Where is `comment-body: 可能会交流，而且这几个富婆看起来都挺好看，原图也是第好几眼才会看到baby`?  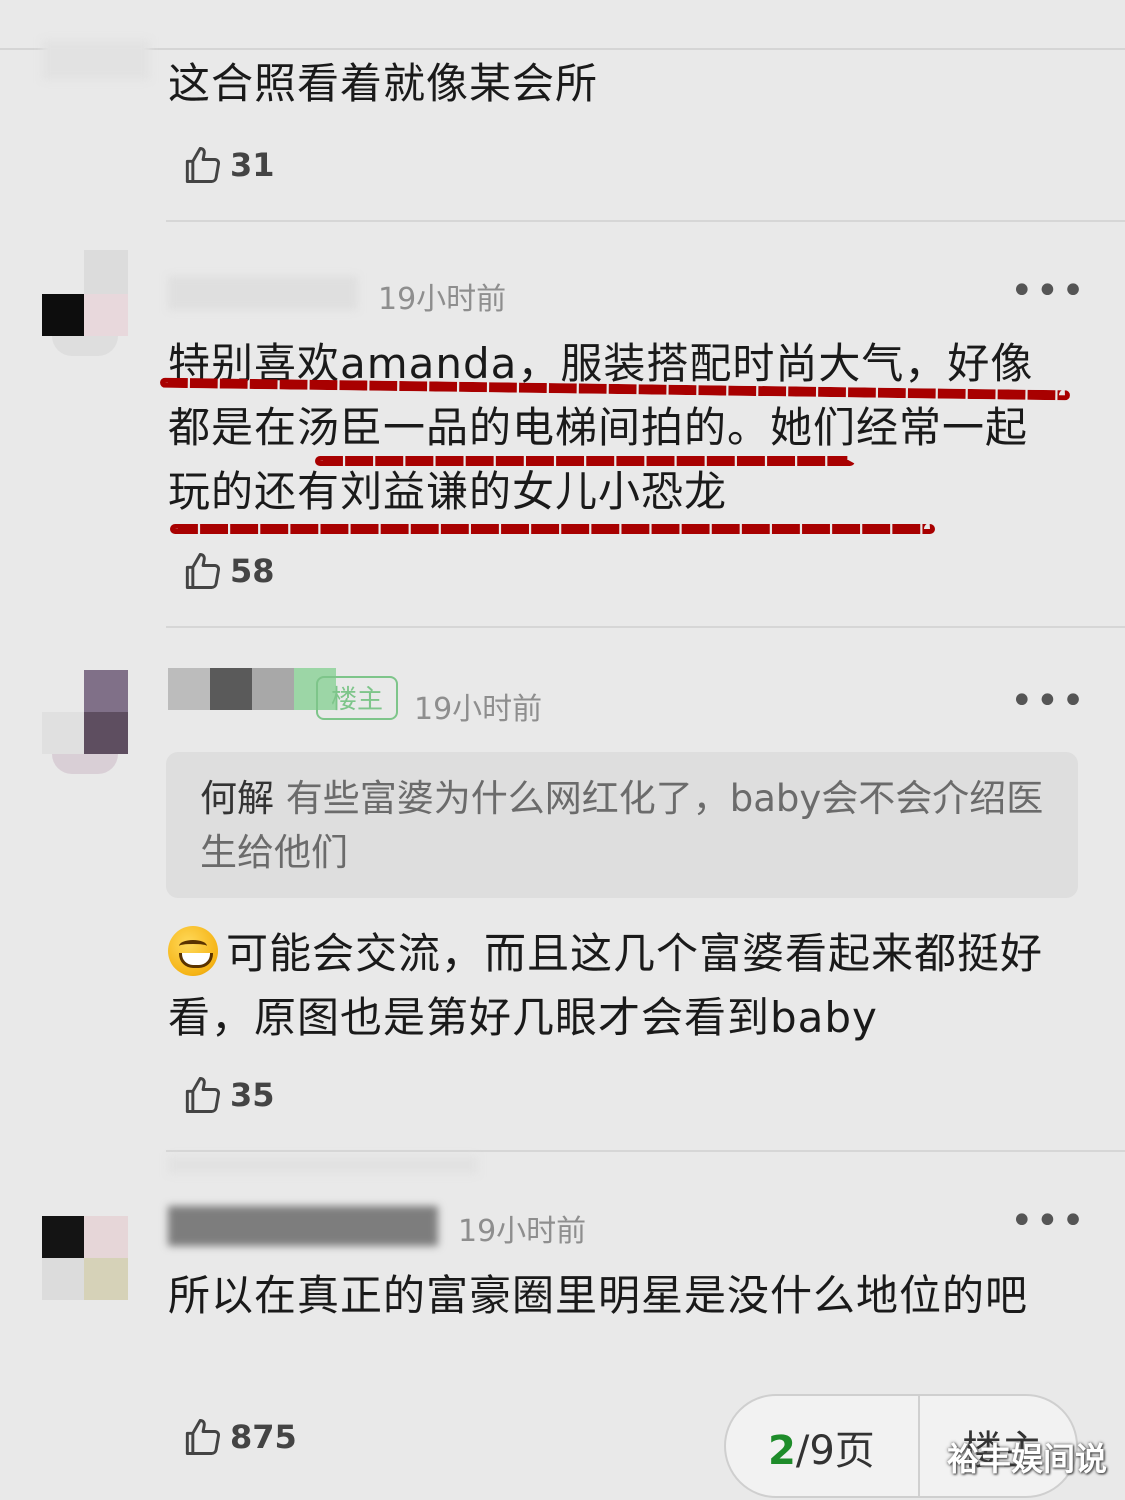 comment-body: 可能会交流，而且这几个富婆看起来都挺好看，原图也是第好几眼才会看到baby is located at coordinates (618, 986).